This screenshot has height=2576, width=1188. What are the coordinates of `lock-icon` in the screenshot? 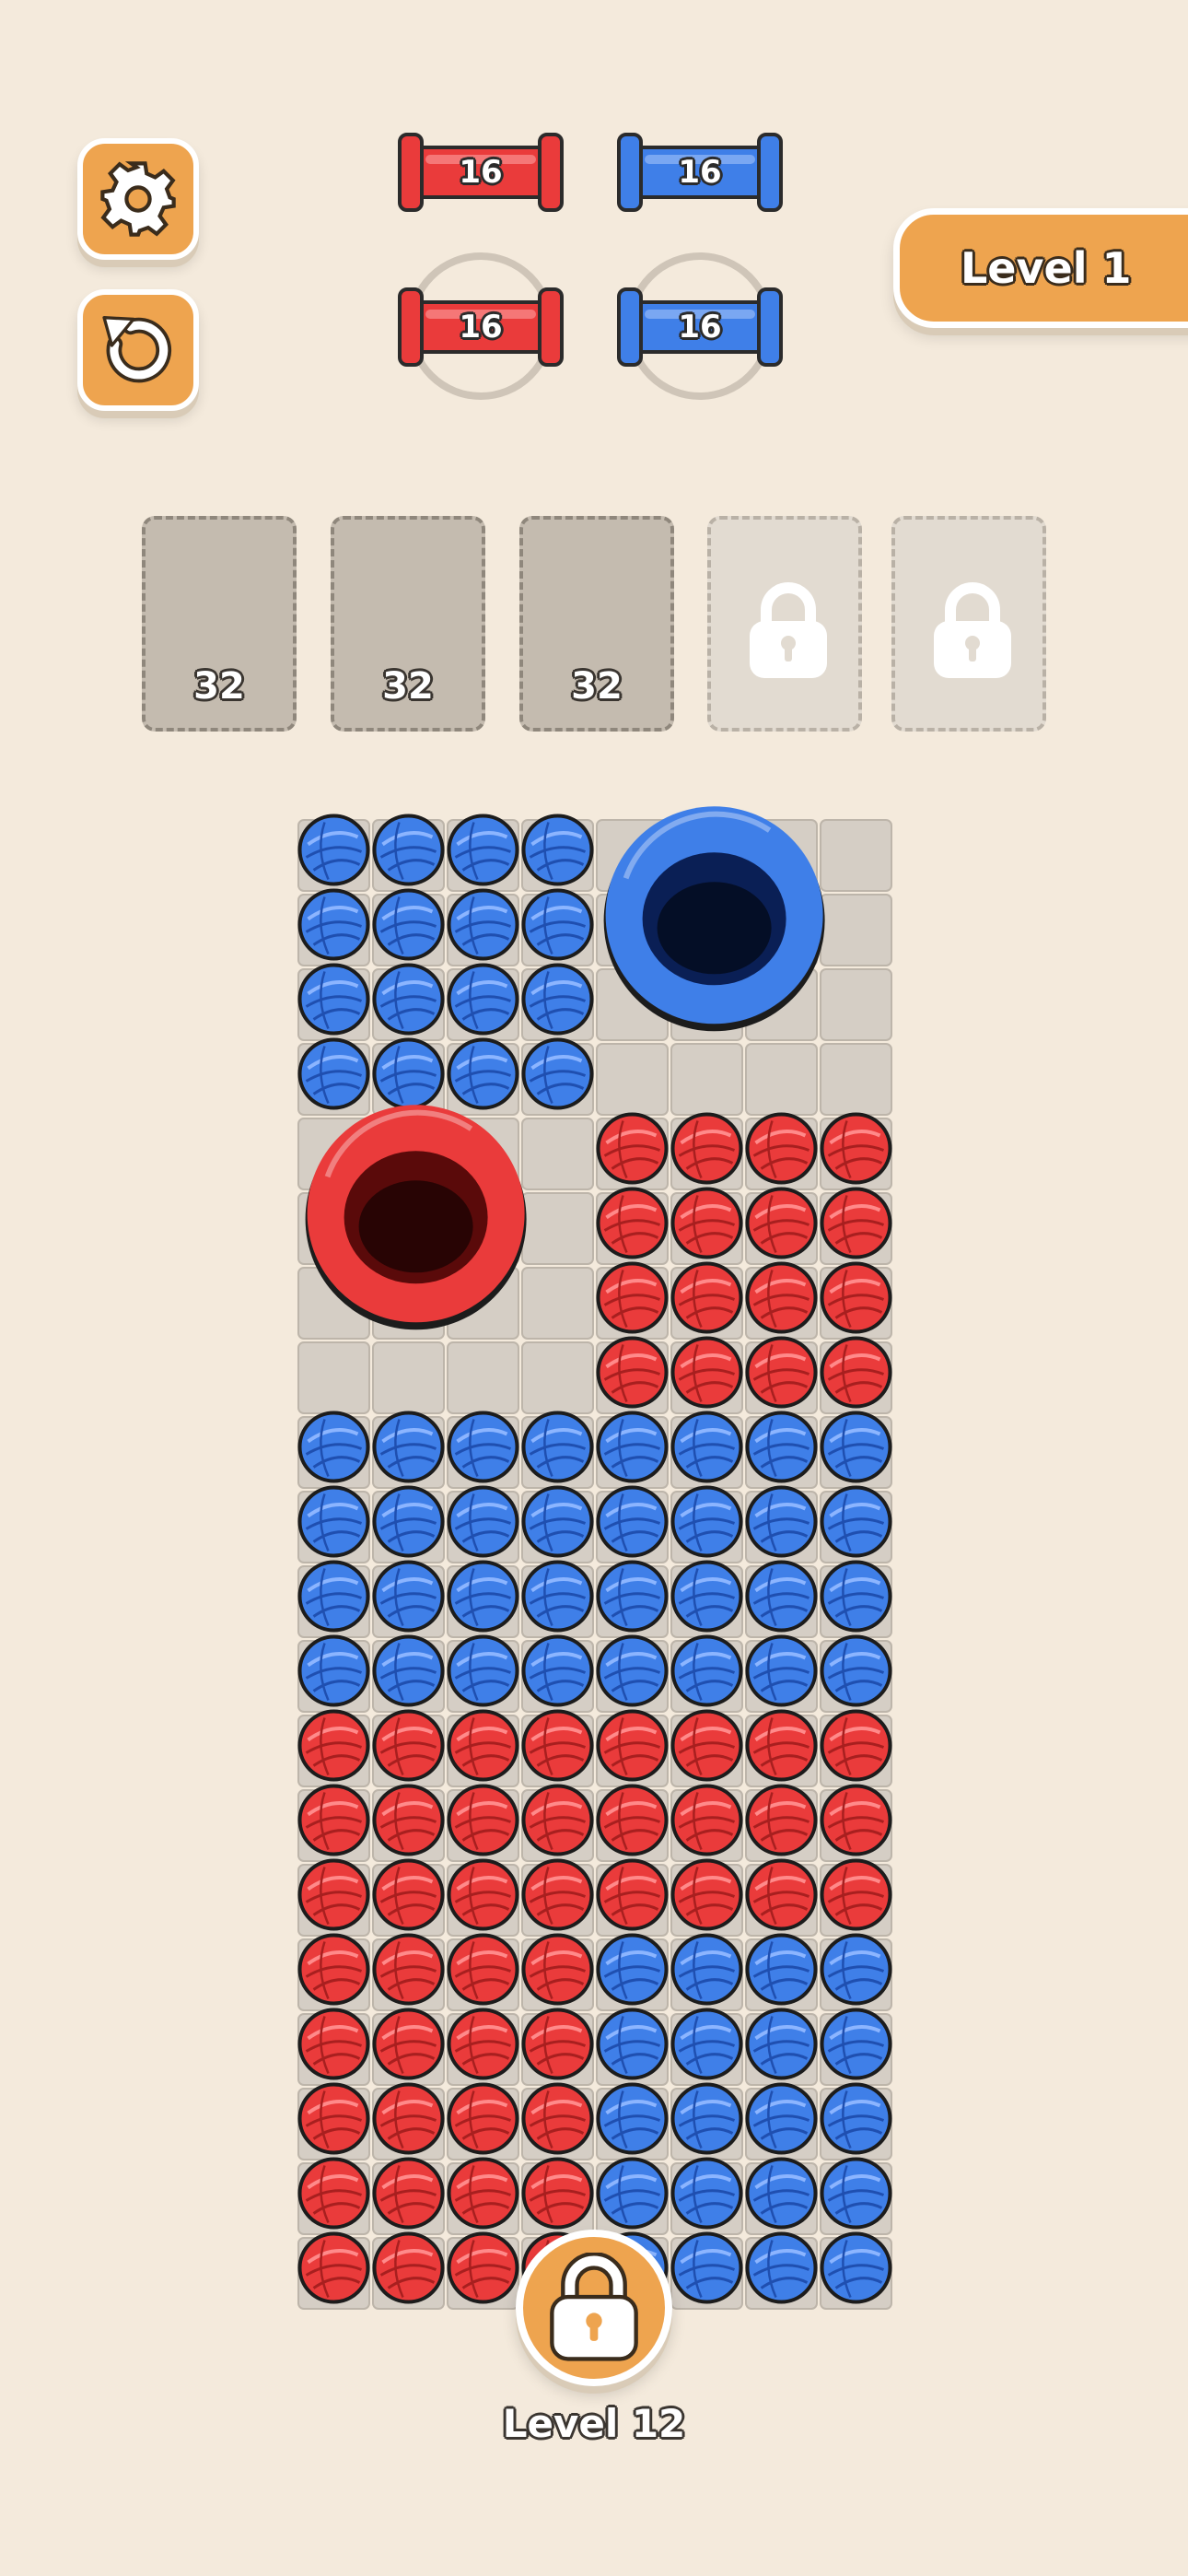 It's located at (594, 2307).